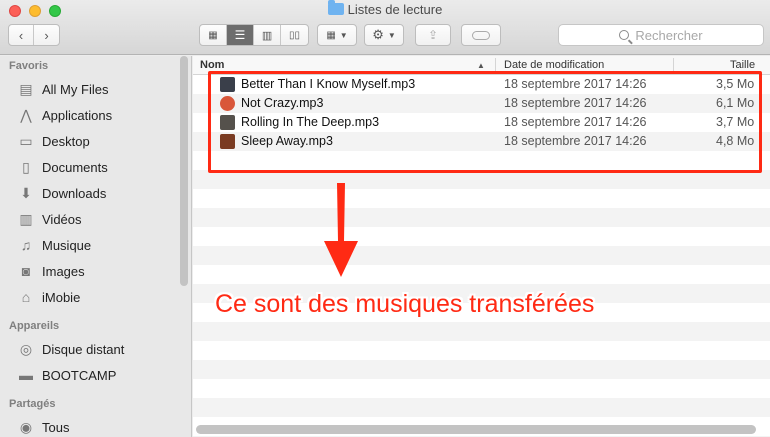  I want to click on column-size: Taille, so click(742, 65).